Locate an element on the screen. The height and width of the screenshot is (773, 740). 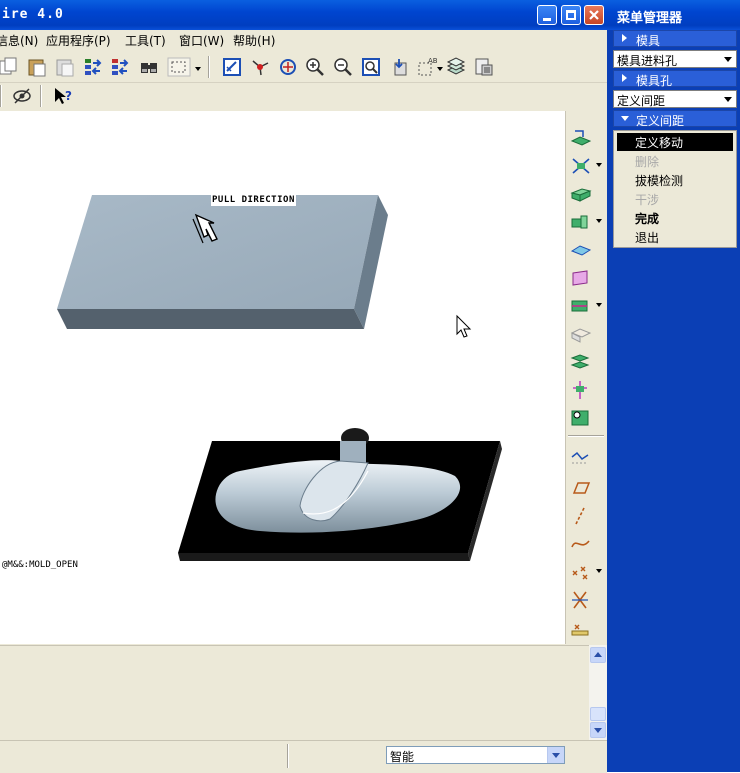
close-button is located at coordinates (594, 15).